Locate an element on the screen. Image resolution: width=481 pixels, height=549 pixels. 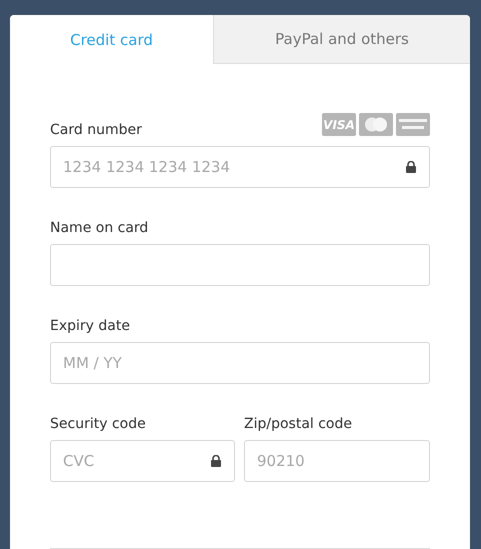
field-label: Zip/postal code is located at coordinates (298, 424).